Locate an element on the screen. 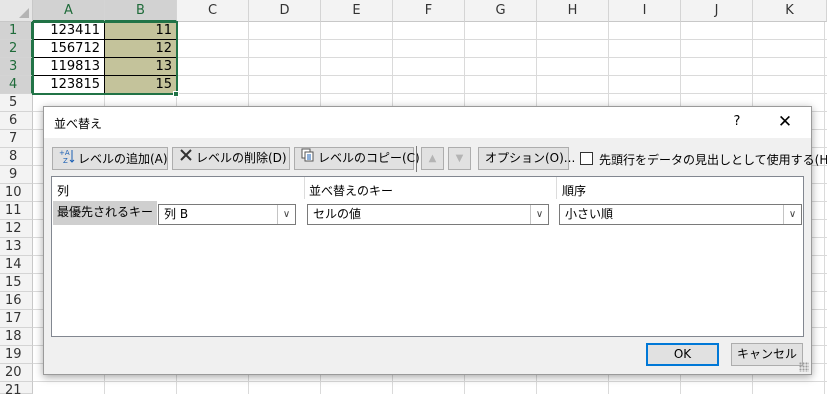 Image resolution: width=827 pixels, height=400 pixels. cancel-button: キャンセル is located at coordinates (767, 354).